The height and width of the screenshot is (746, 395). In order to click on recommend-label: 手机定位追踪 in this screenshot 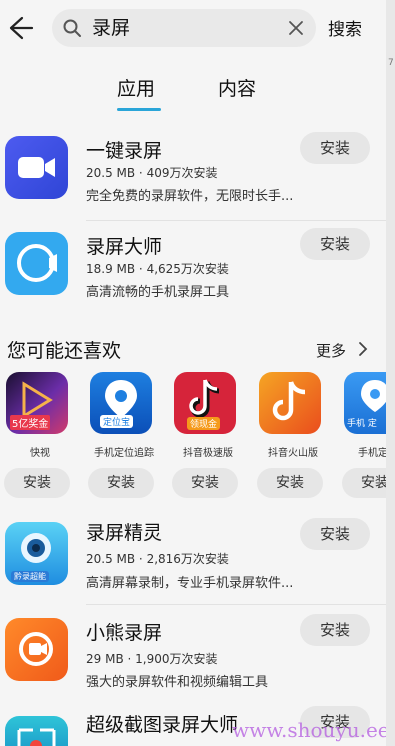, I will do `click(124, 453)`.